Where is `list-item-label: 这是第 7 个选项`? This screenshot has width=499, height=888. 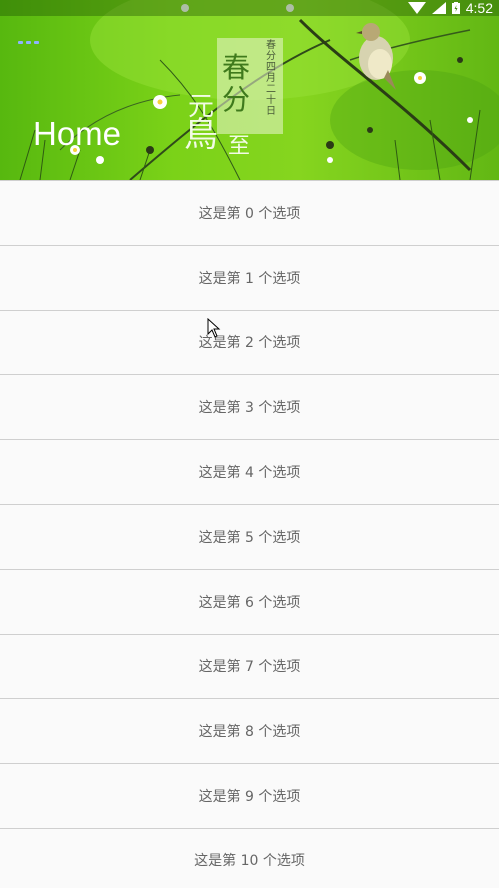 list-item-label: 这是第 7 个选项 is located at coordinates (249, 667).